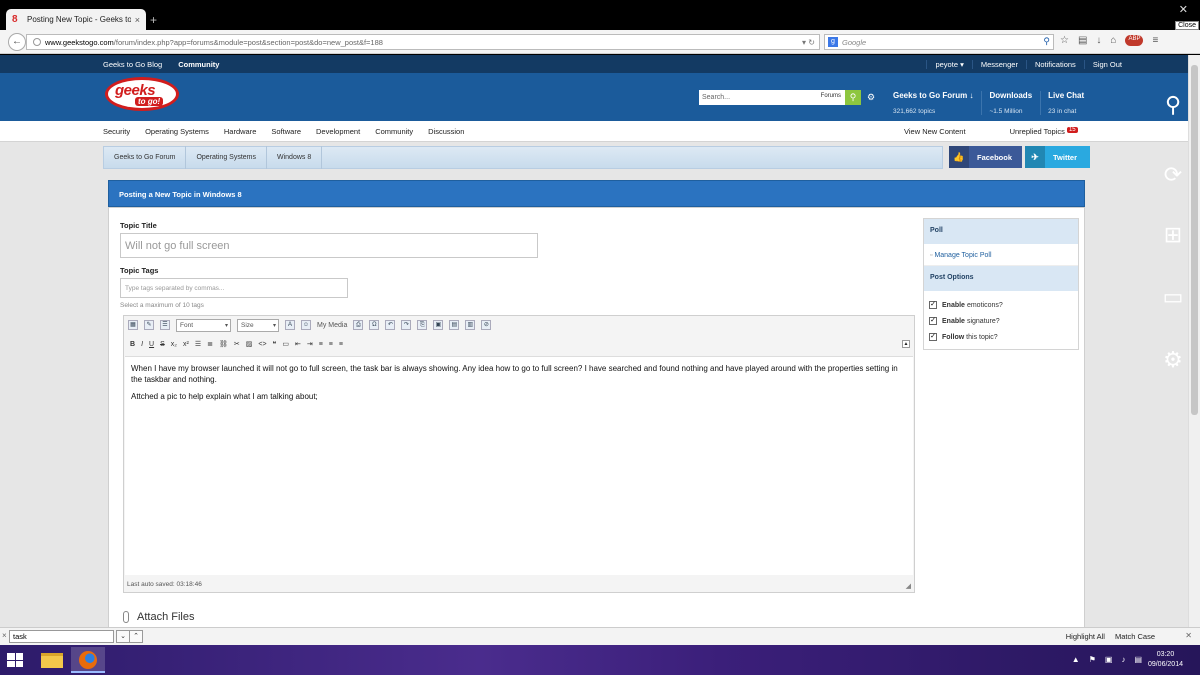  Describe the element at coordinates (285, 344) in the screenshot. I see `spoiler-icon: ▭` at that location.